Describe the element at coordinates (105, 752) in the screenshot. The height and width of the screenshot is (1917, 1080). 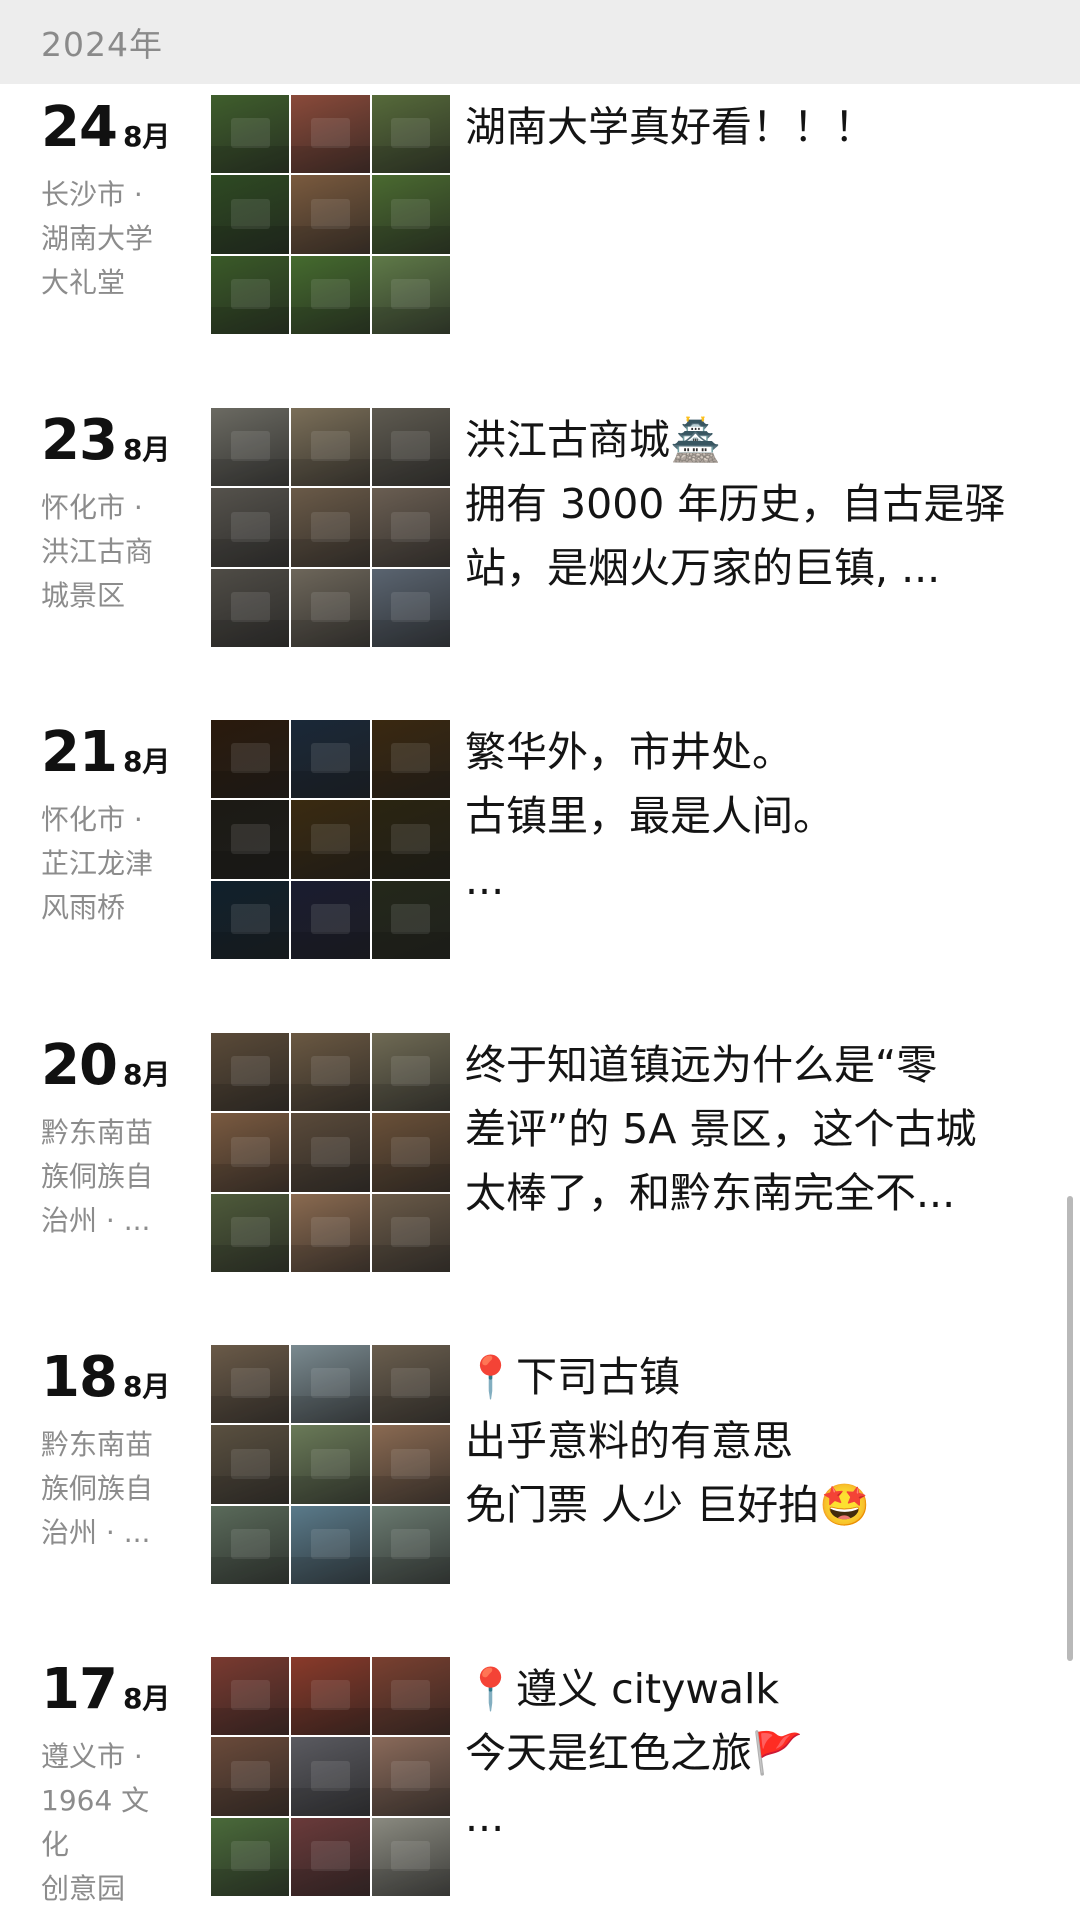
I see `entry-date: 21 8月` at that location.